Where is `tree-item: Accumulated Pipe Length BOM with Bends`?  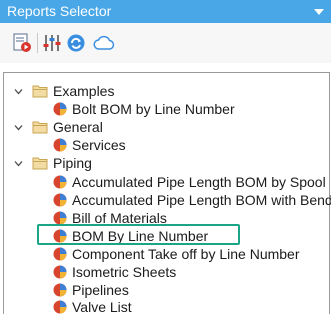
tree-item: Accumulated Pipe Length BOM with Bends is located at coordinates (165, 200).